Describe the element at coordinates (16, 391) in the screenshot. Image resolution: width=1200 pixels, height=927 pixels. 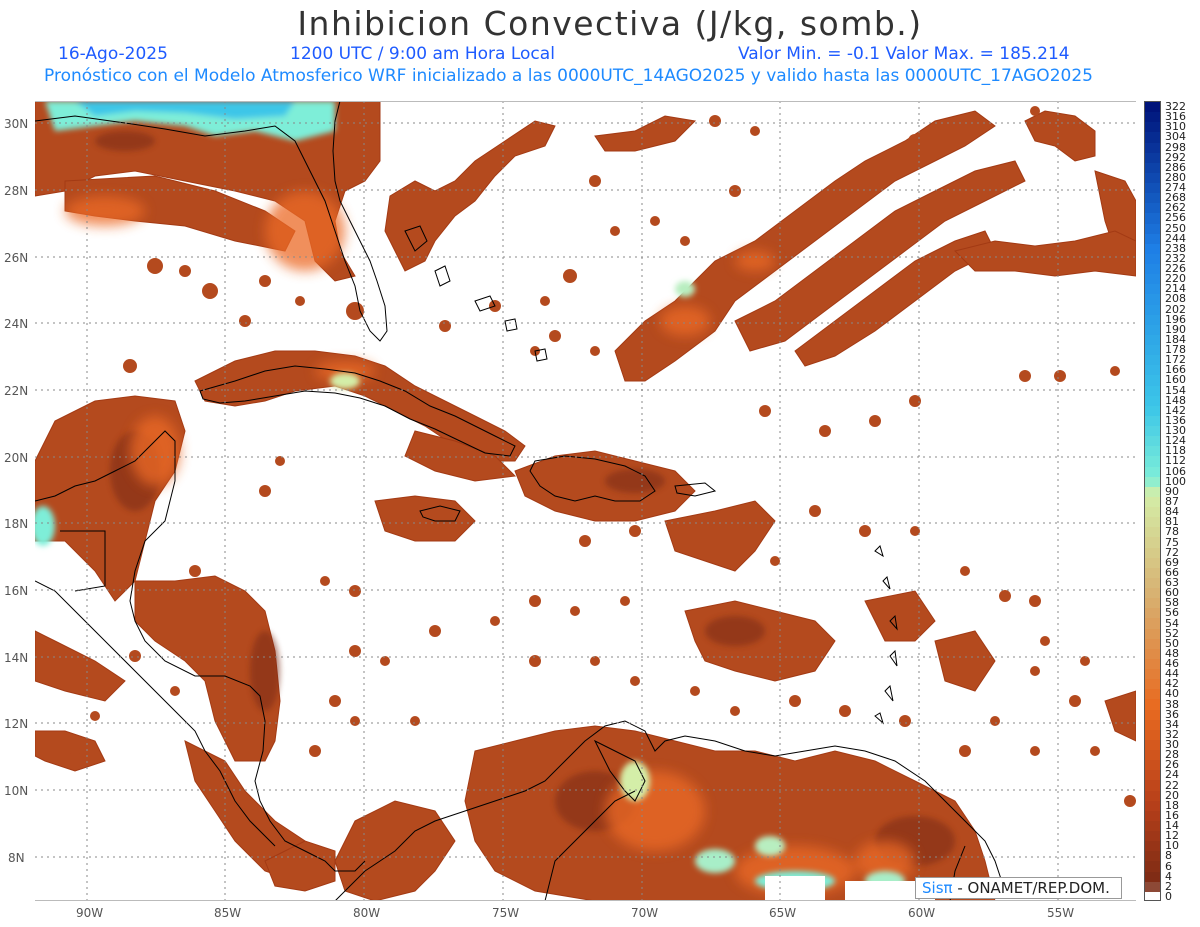
I see `lat-label: 22N` at that location.